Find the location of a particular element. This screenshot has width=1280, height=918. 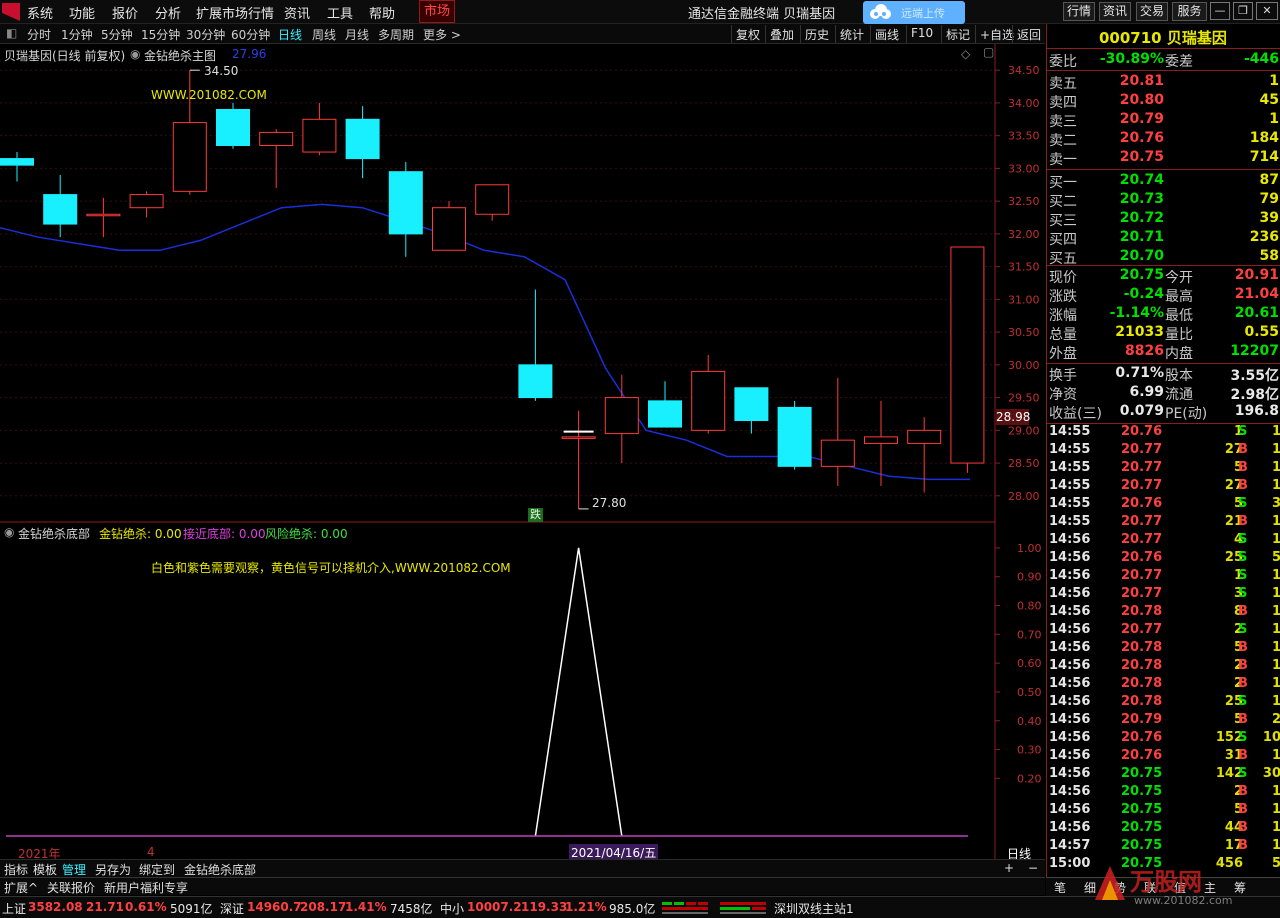

period-monthly: 月线 is located at coordinates (357, 34).